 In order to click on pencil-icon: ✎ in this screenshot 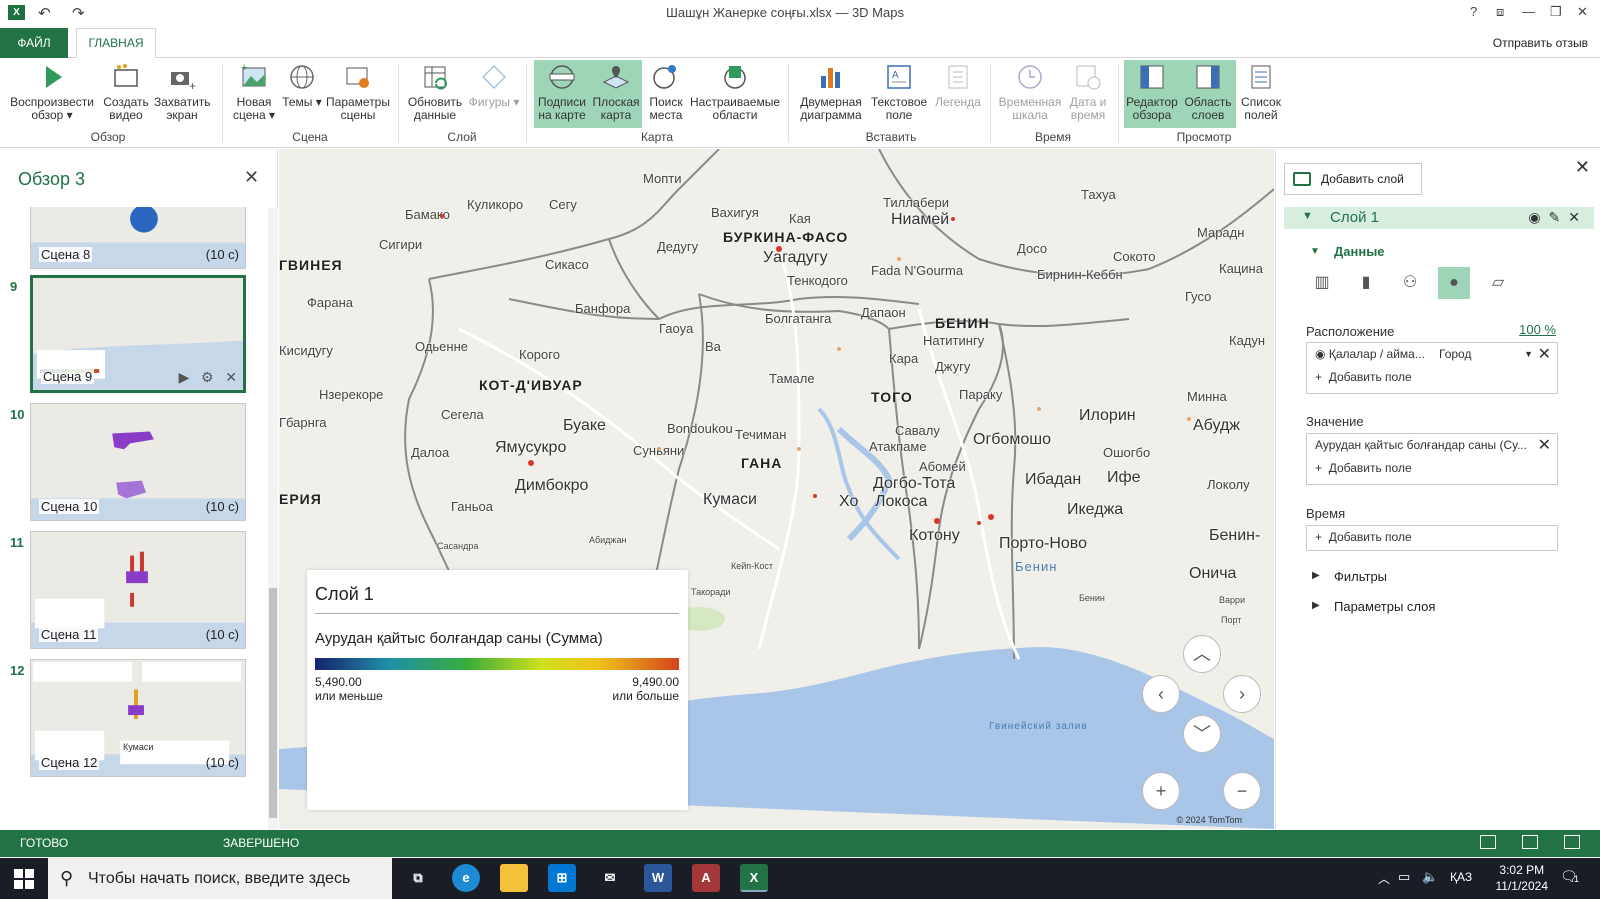, I will do `click(1559, 217)`.